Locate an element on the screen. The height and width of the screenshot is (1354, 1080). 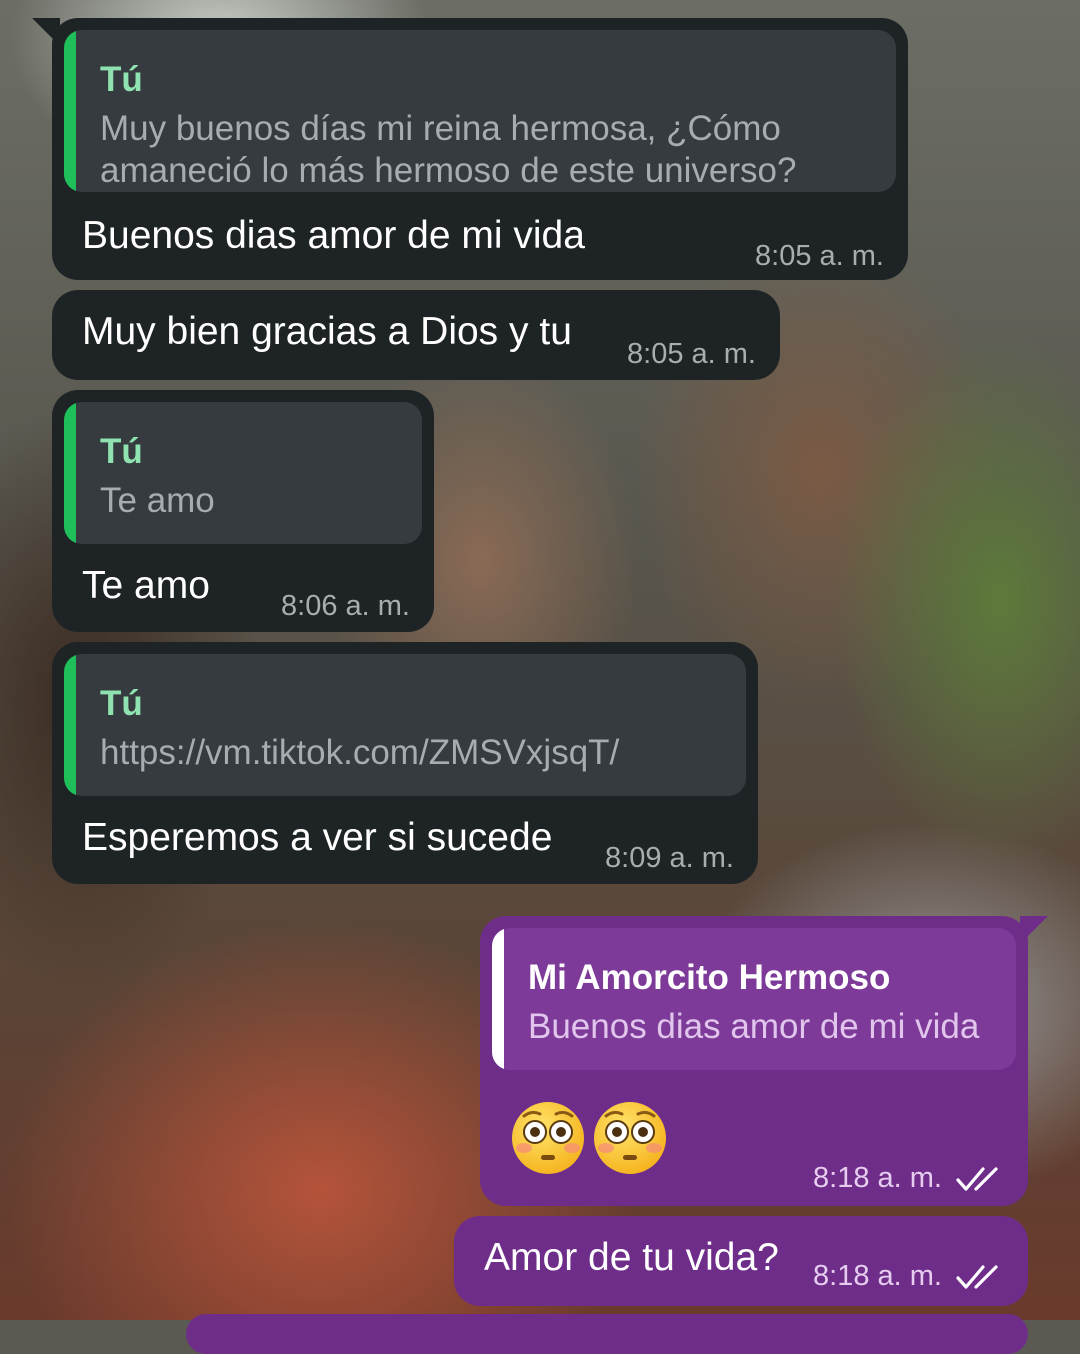
quoted-message: Tú https://vm.tiktok.com/ZMSVxjsqT/ is located at coordinates (405, 725).